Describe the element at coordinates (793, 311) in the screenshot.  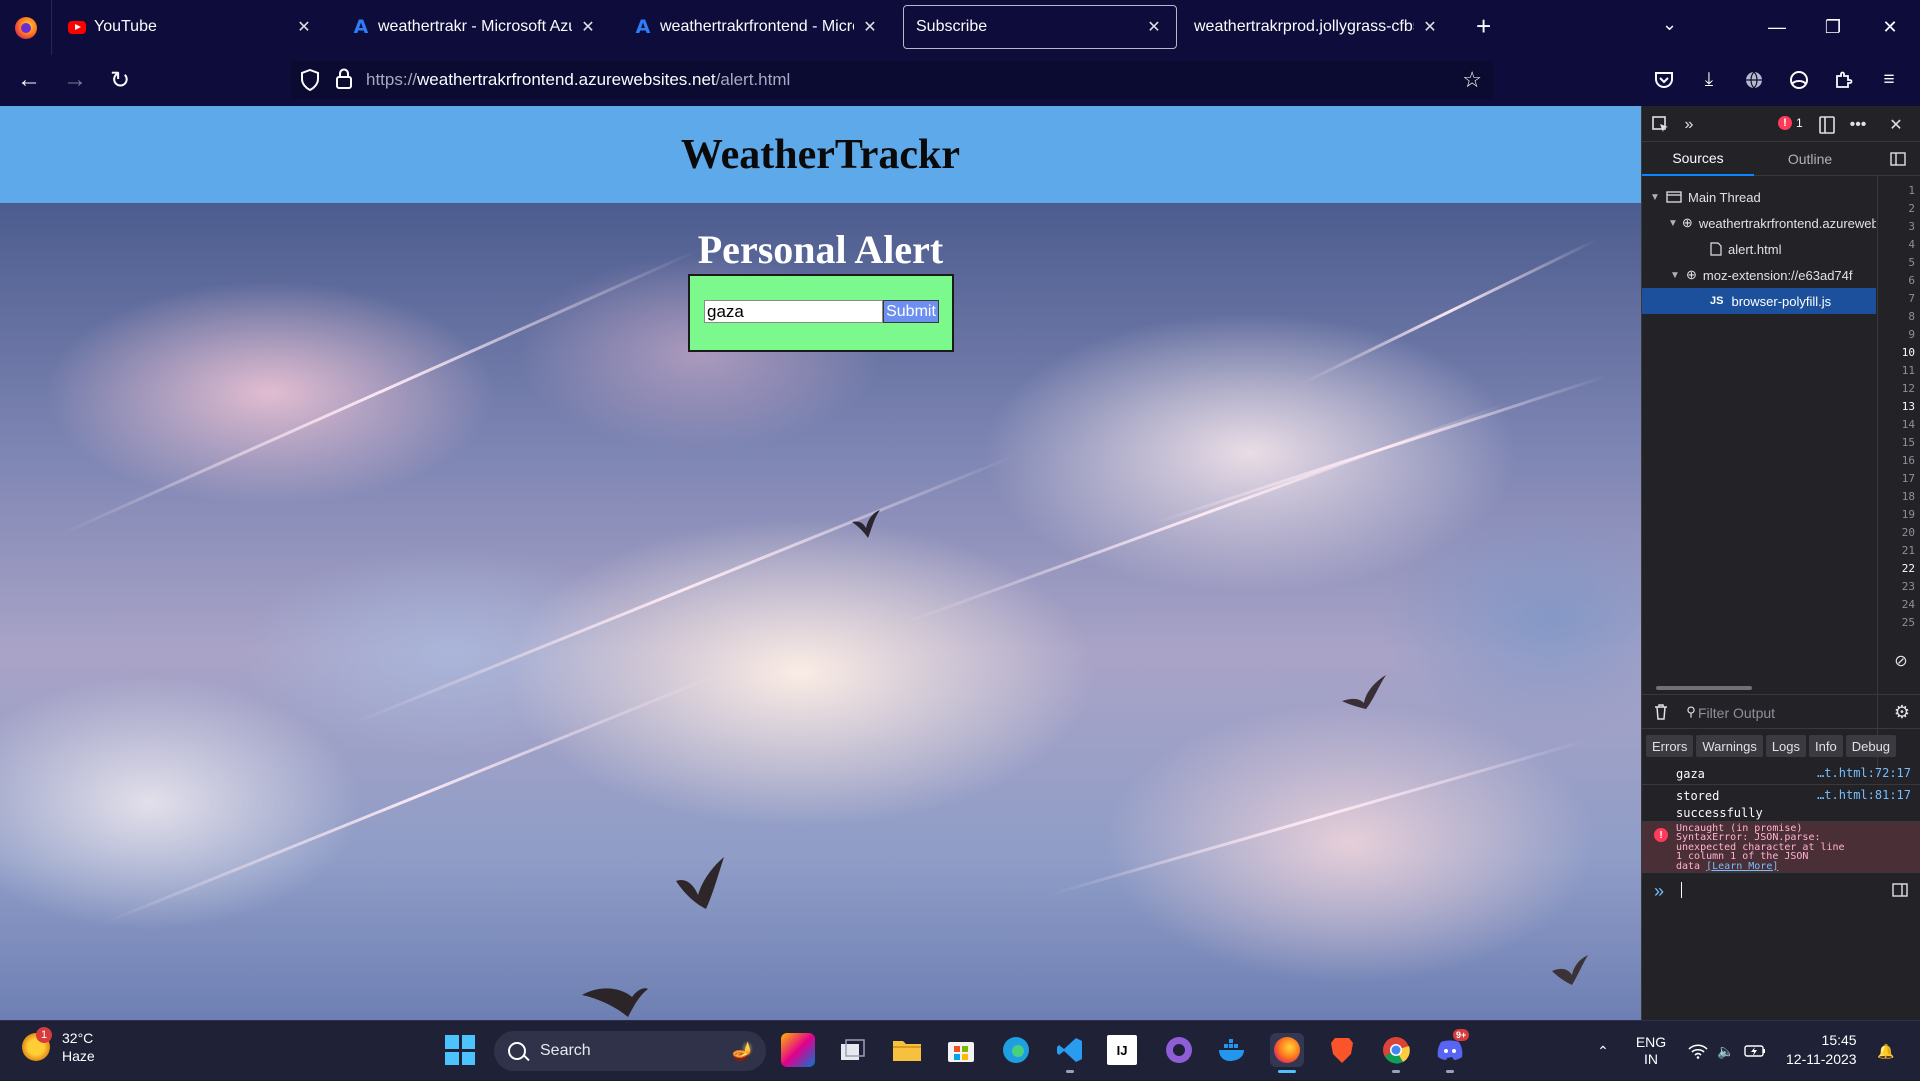
I see `city-input` at that location.